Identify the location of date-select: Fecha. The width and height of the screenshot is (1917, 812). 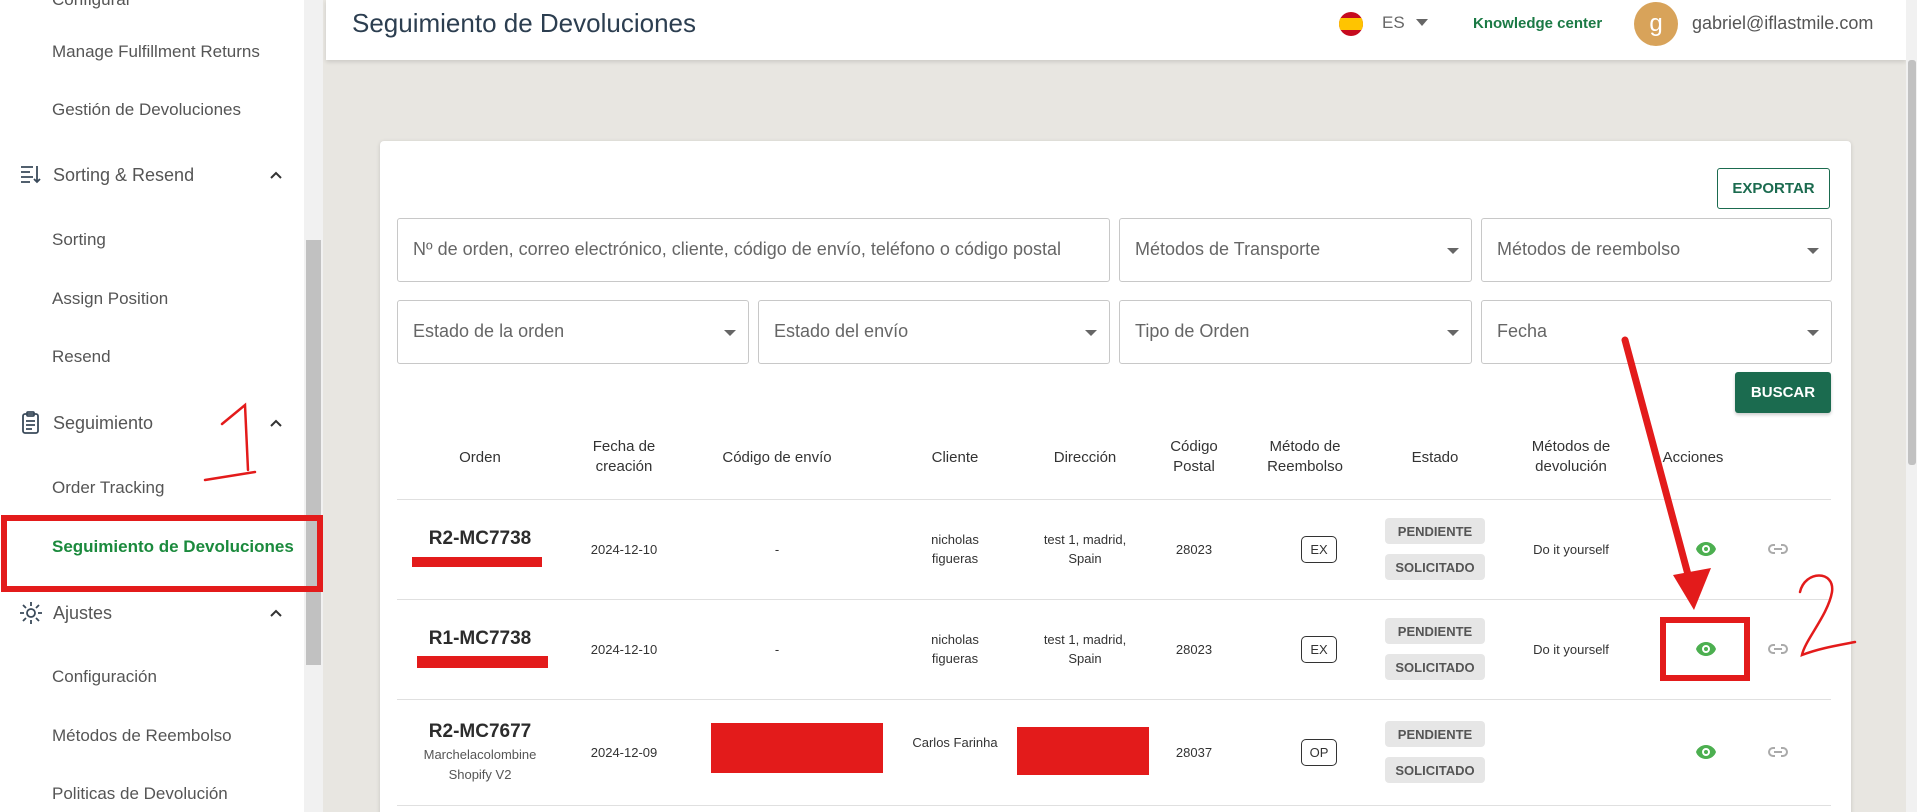
(1656, 332).